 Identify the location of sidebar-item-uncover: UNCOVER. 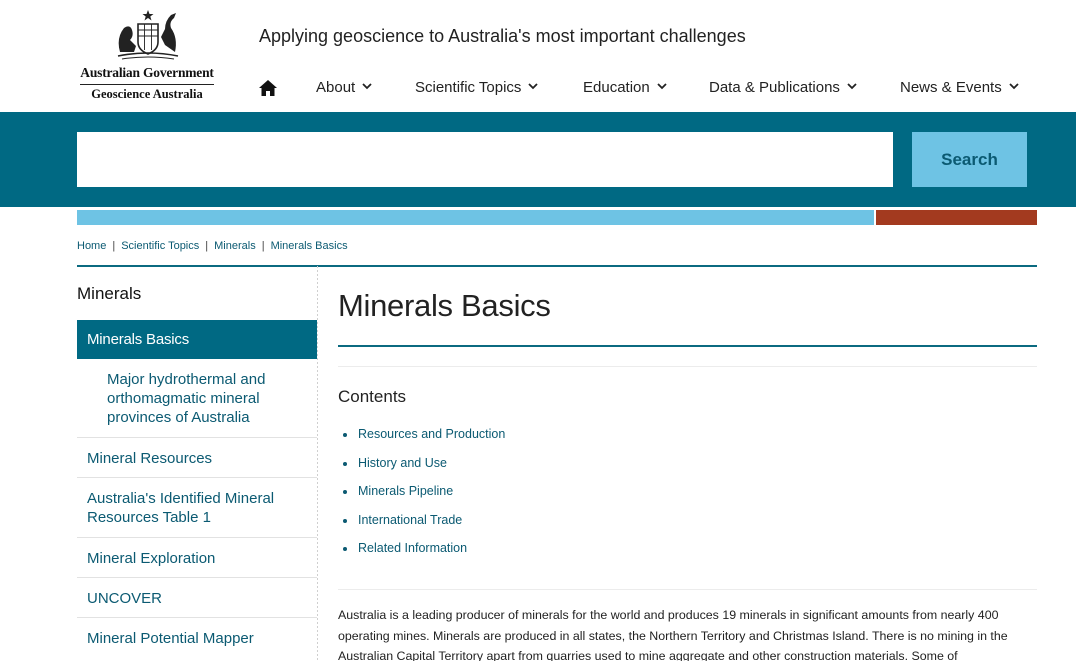
(197, 597).